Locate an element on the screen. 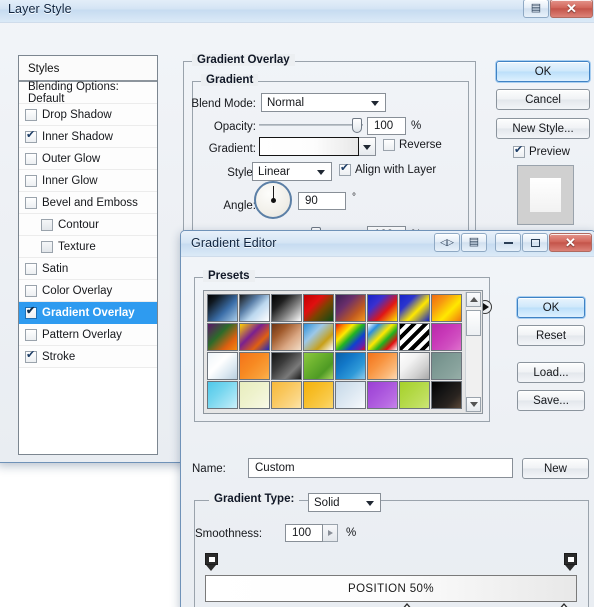  scrollbar-thumb is located at coordinates (473, 323).